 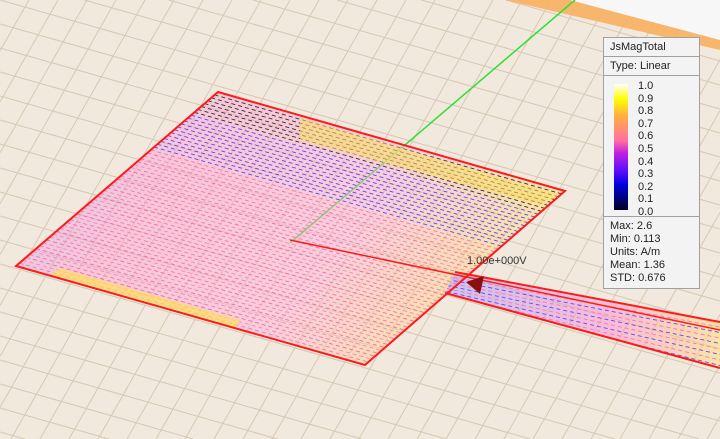 I want to click on tick: 0.6, so click(x=646, y=136).